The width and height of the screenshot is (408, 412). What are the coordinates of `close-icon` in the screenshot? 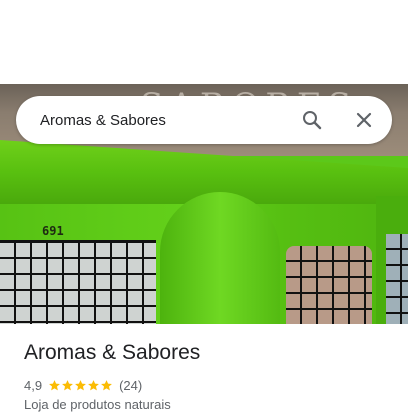 It's located at (364, 120).